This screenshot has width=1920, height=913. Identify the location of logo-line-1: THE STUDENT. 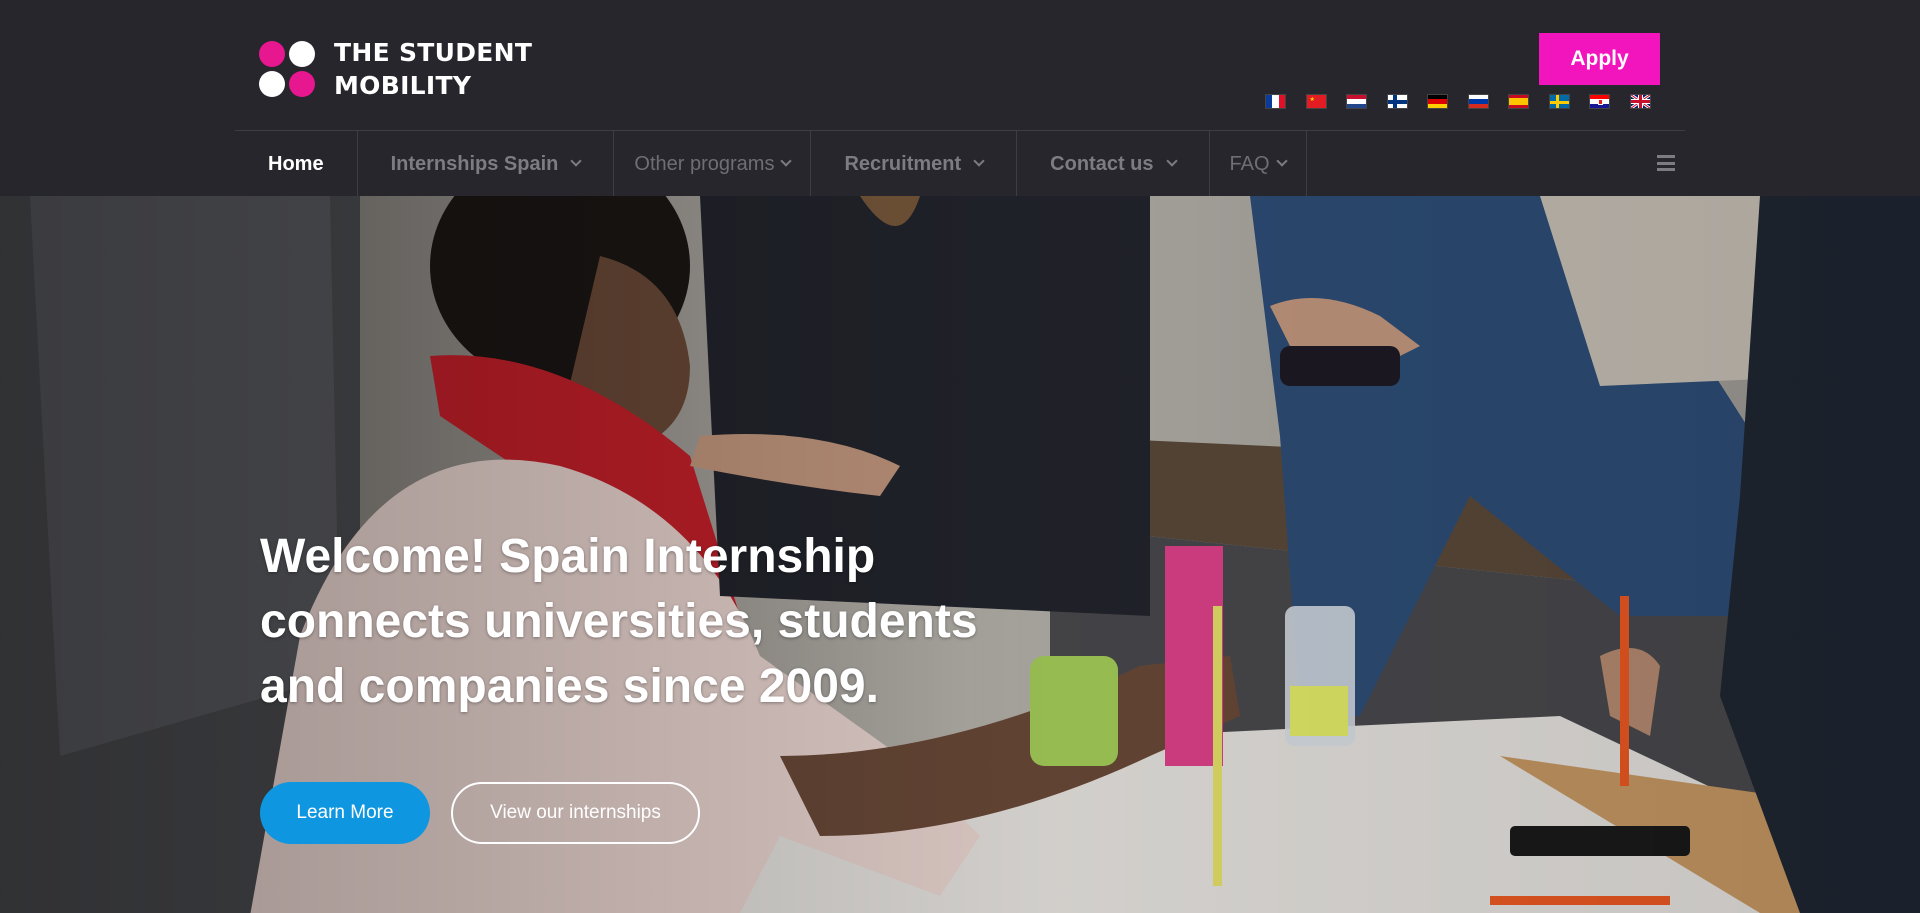
(433, 52).